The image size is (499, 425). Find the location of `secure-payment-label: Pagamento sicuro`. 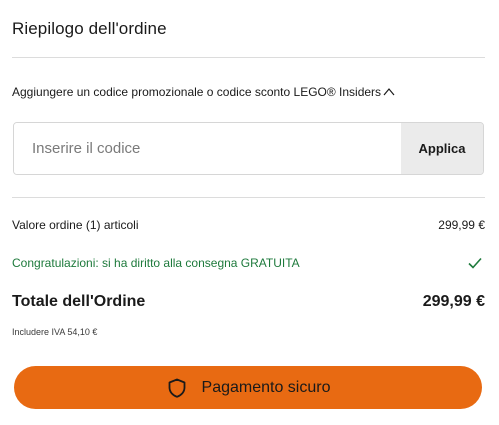

secure-payment-label: Pagamento sicuro is located at coordinates (266, 387).